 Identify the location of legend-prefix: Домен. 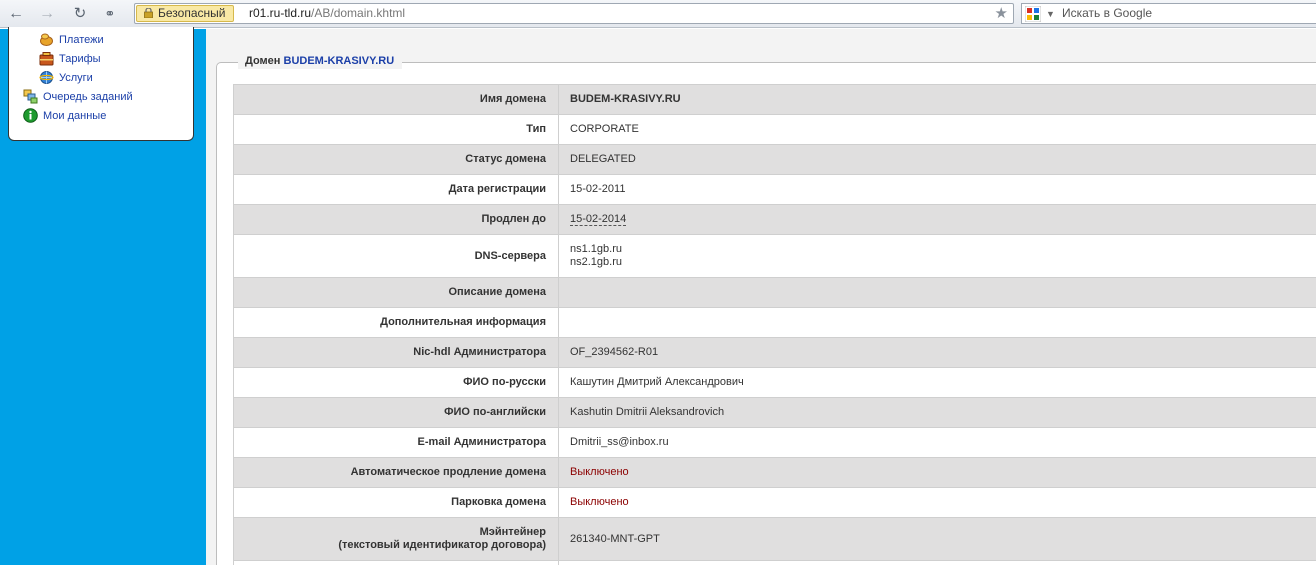
(263, 61).